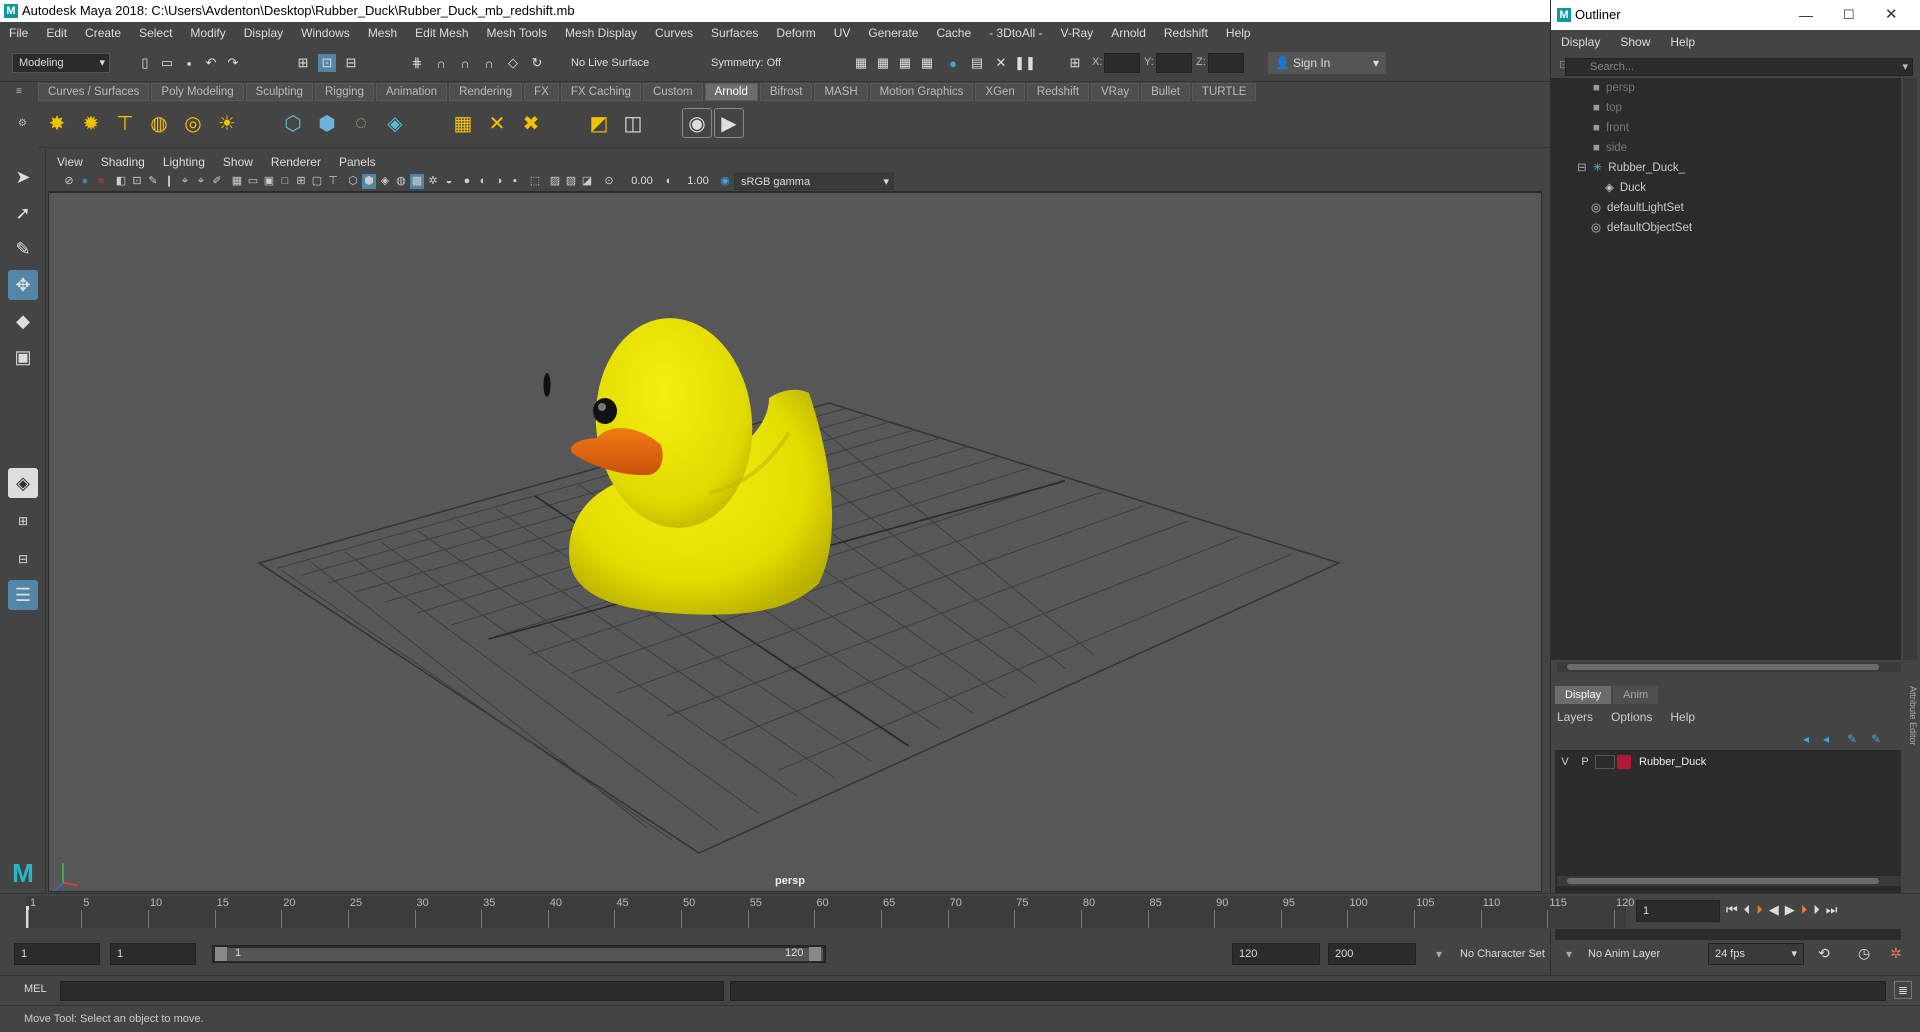  What do you see at coordinates (441, 33) in the screenshot?
I see `menu-edit-mesh: Edit Mesh` at bounding box center [441, 33].